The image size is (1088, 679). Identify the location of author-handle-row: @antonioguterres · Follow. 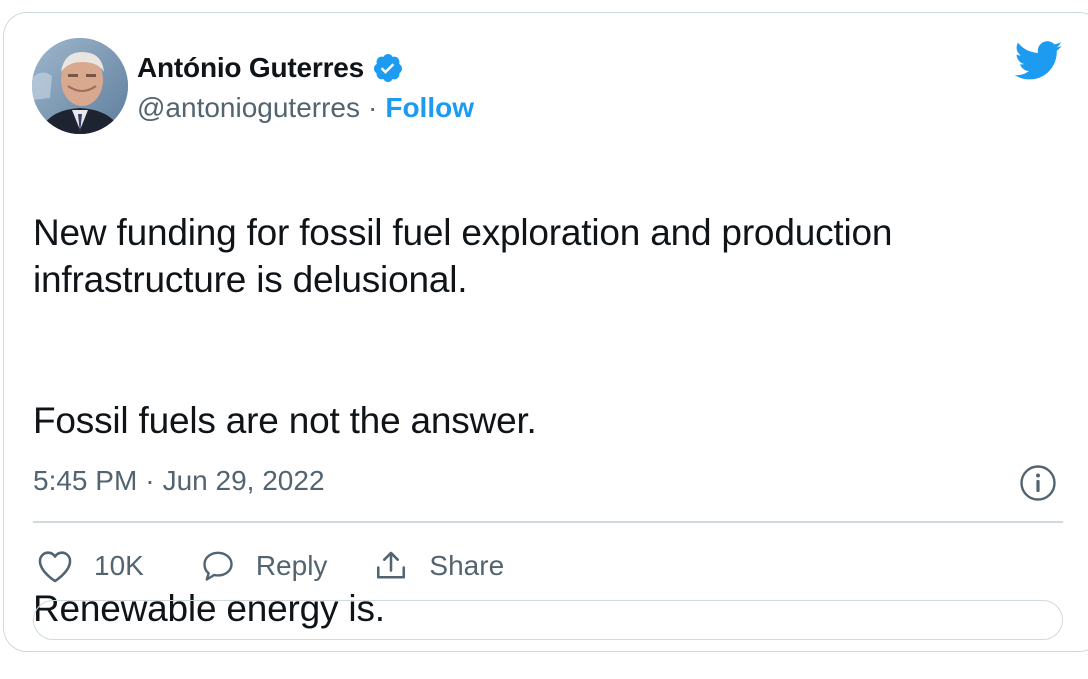
(305, 108).